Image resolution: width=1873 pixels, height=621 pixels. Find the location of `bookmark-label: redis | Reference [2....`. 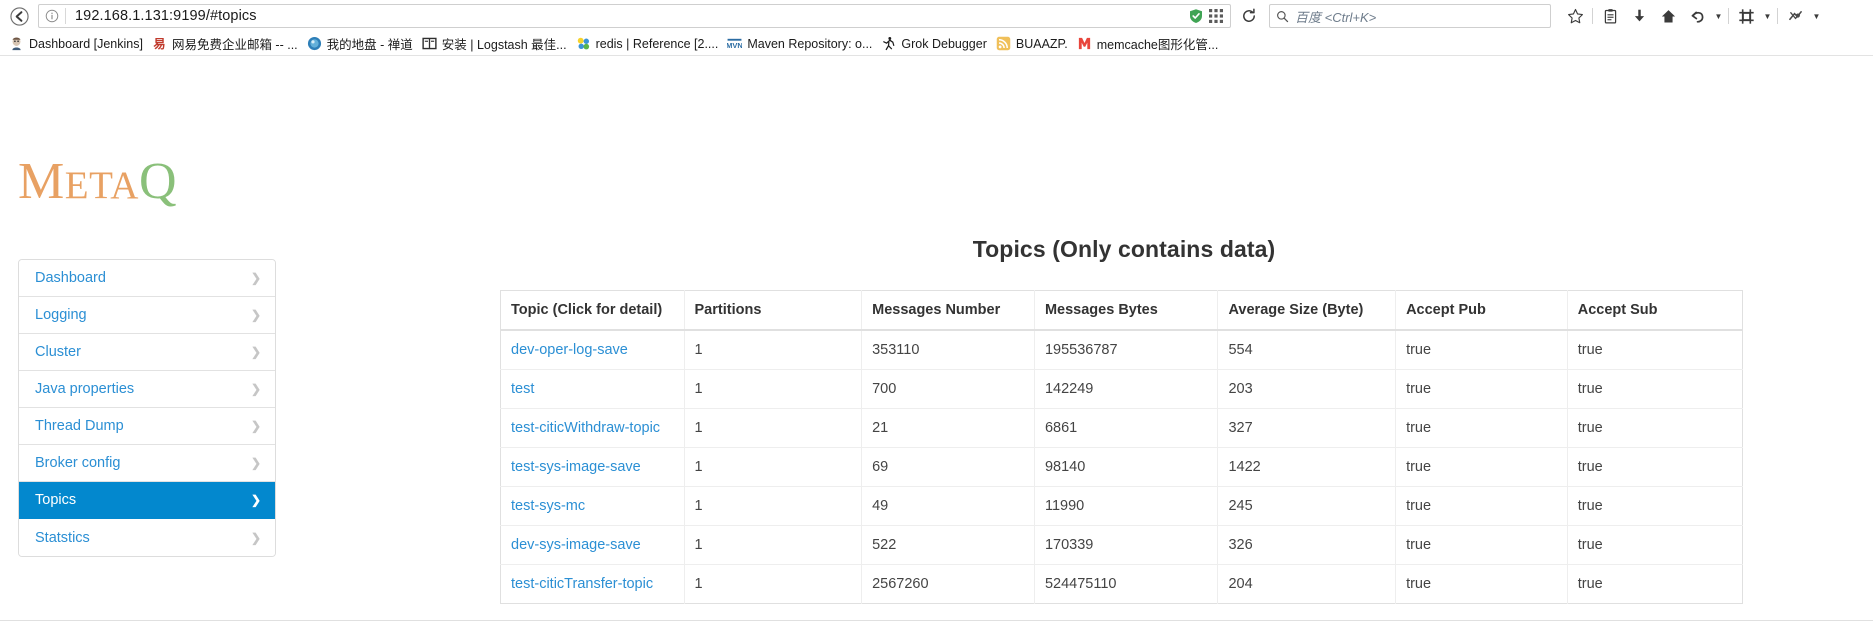

bookmark-label: redis | Reference [2.... is located at coordinates (657, 43).